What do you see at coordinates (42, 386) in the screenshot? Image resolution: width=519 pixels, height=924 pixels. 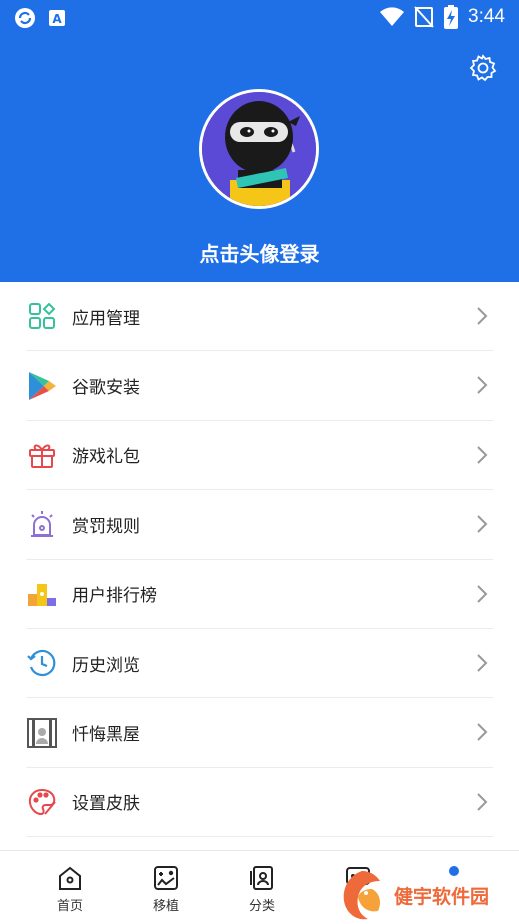 I see `play-store-icon` at bounding box center [42, 386].